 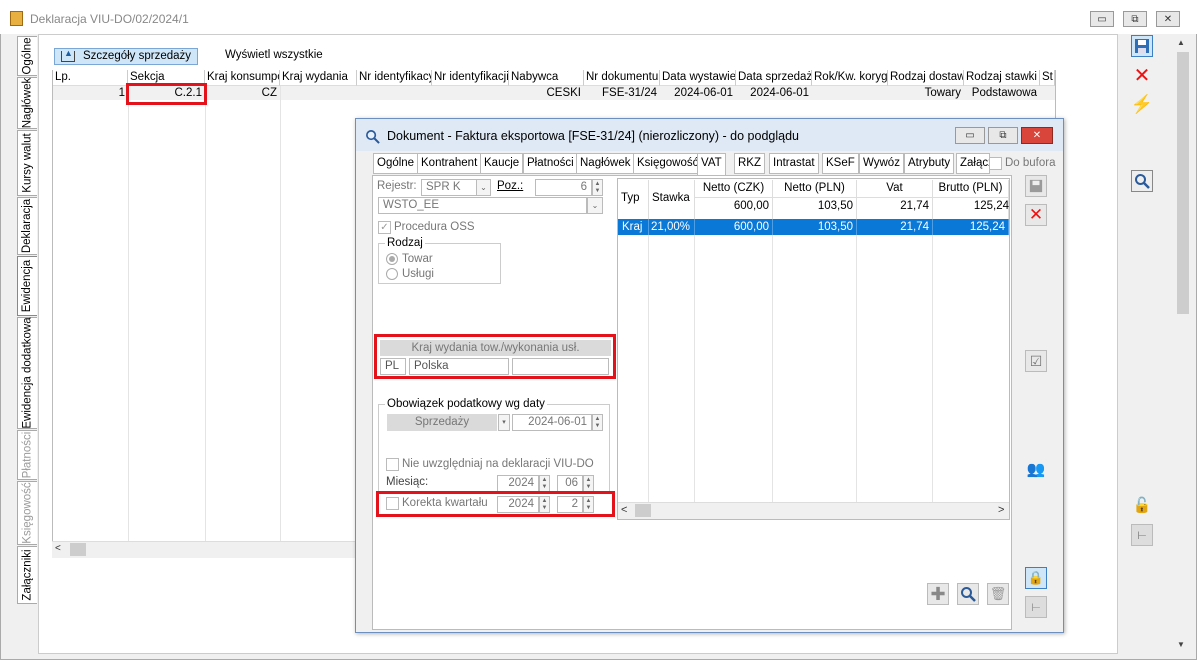 I want to click on towar-radio, so click(x=392, y=259).